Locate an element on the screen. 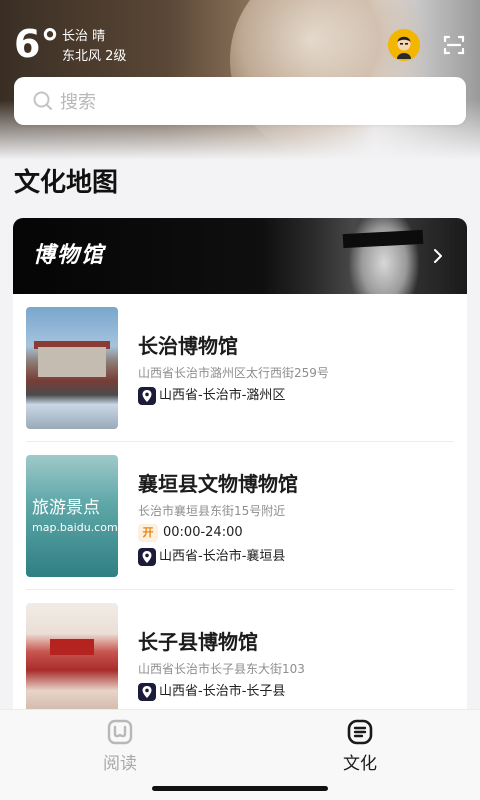 Image resolution: width=480 pixels, height=800 pixels. museum-region: 山西省-长治市-潞州区 is located at coordinates (222, 395).